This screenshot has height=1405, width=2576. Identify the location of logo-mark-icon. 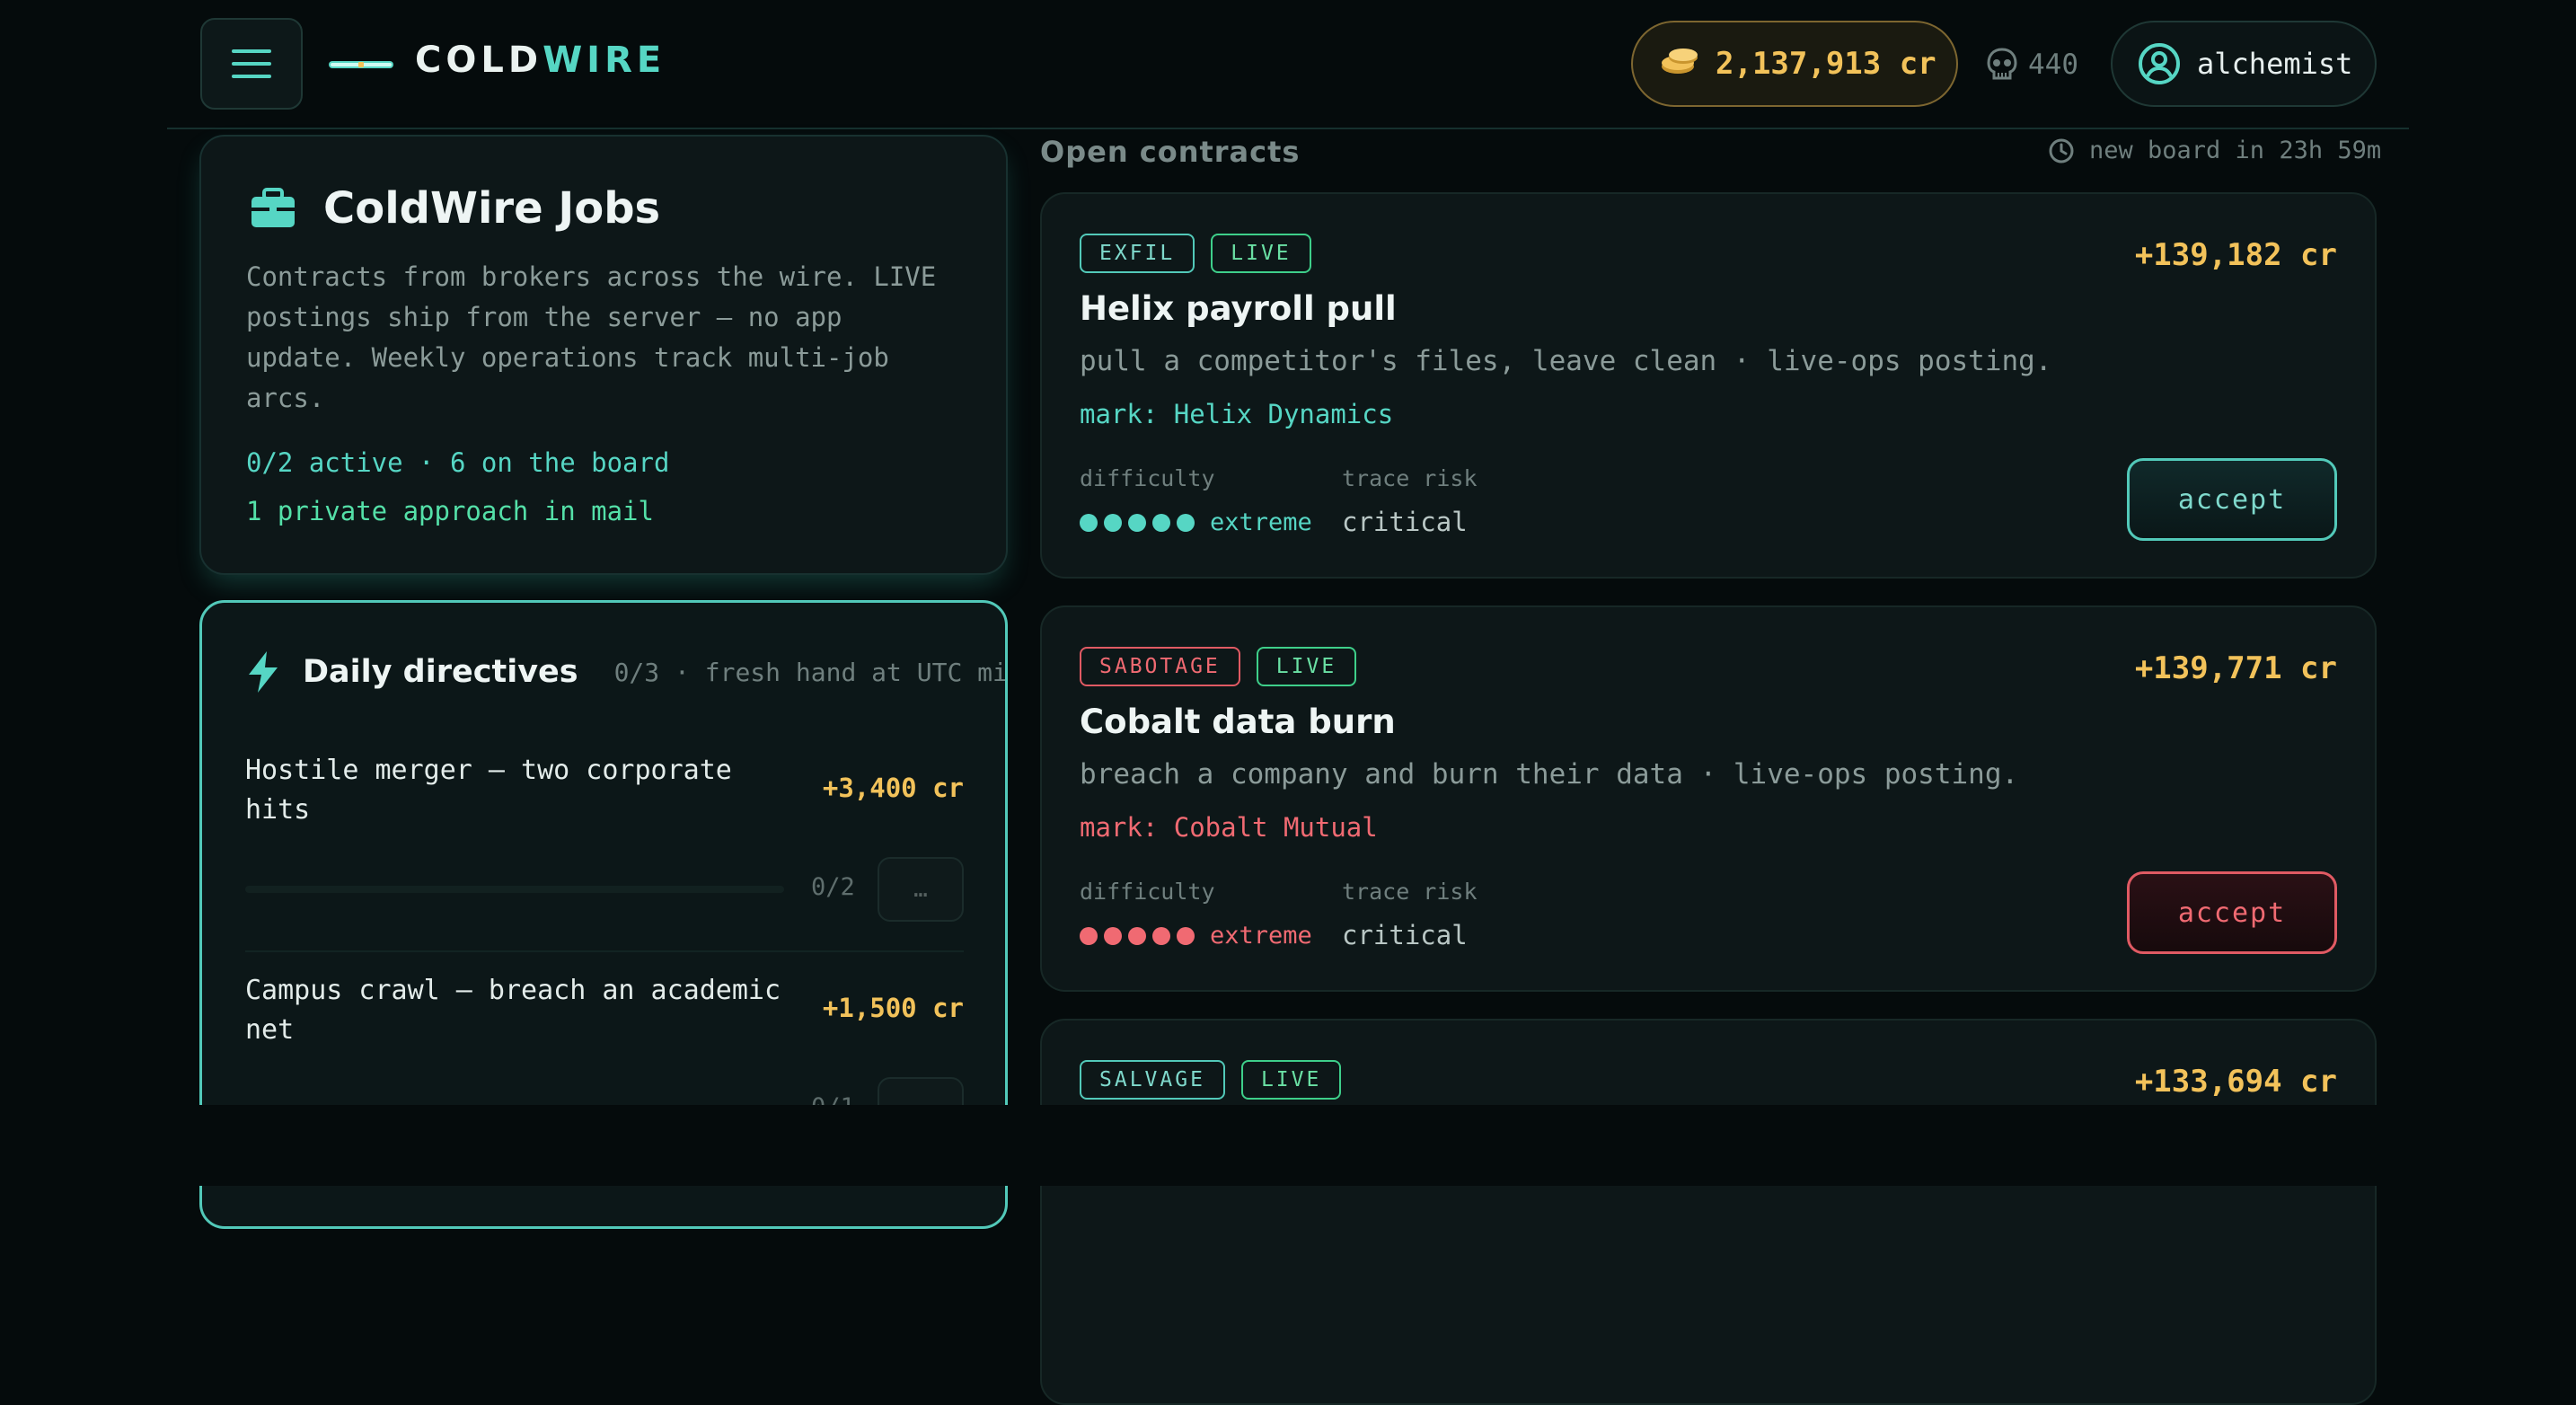
(361, 64).